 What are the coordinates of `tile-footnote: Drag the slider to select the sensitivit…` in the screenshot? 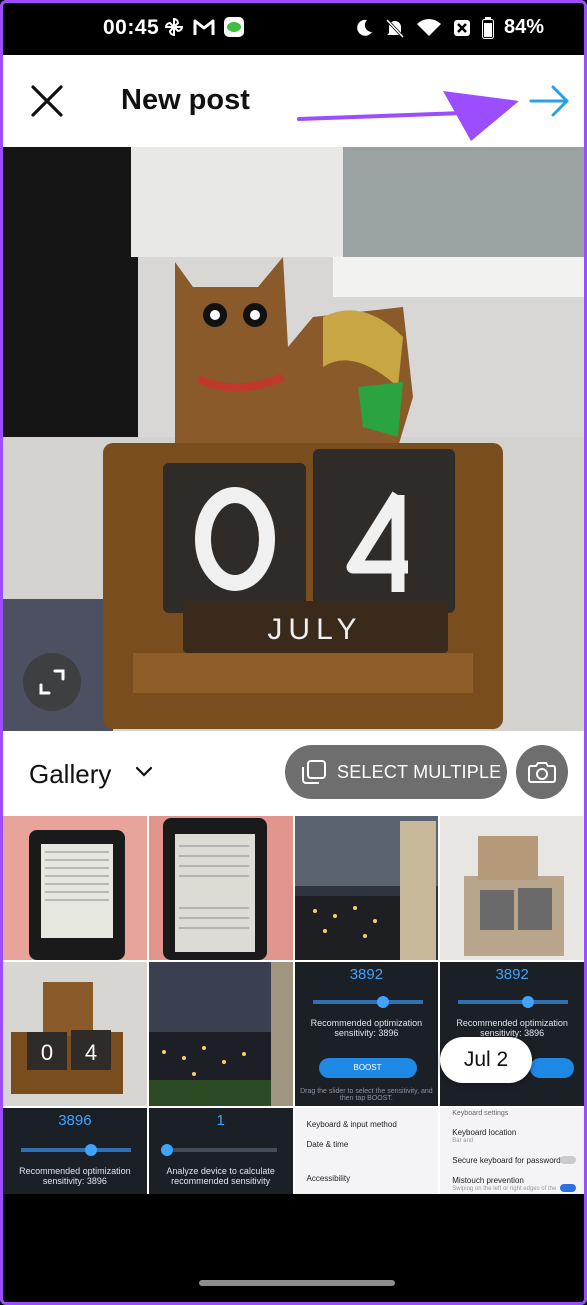 It's located at (366, 1095).